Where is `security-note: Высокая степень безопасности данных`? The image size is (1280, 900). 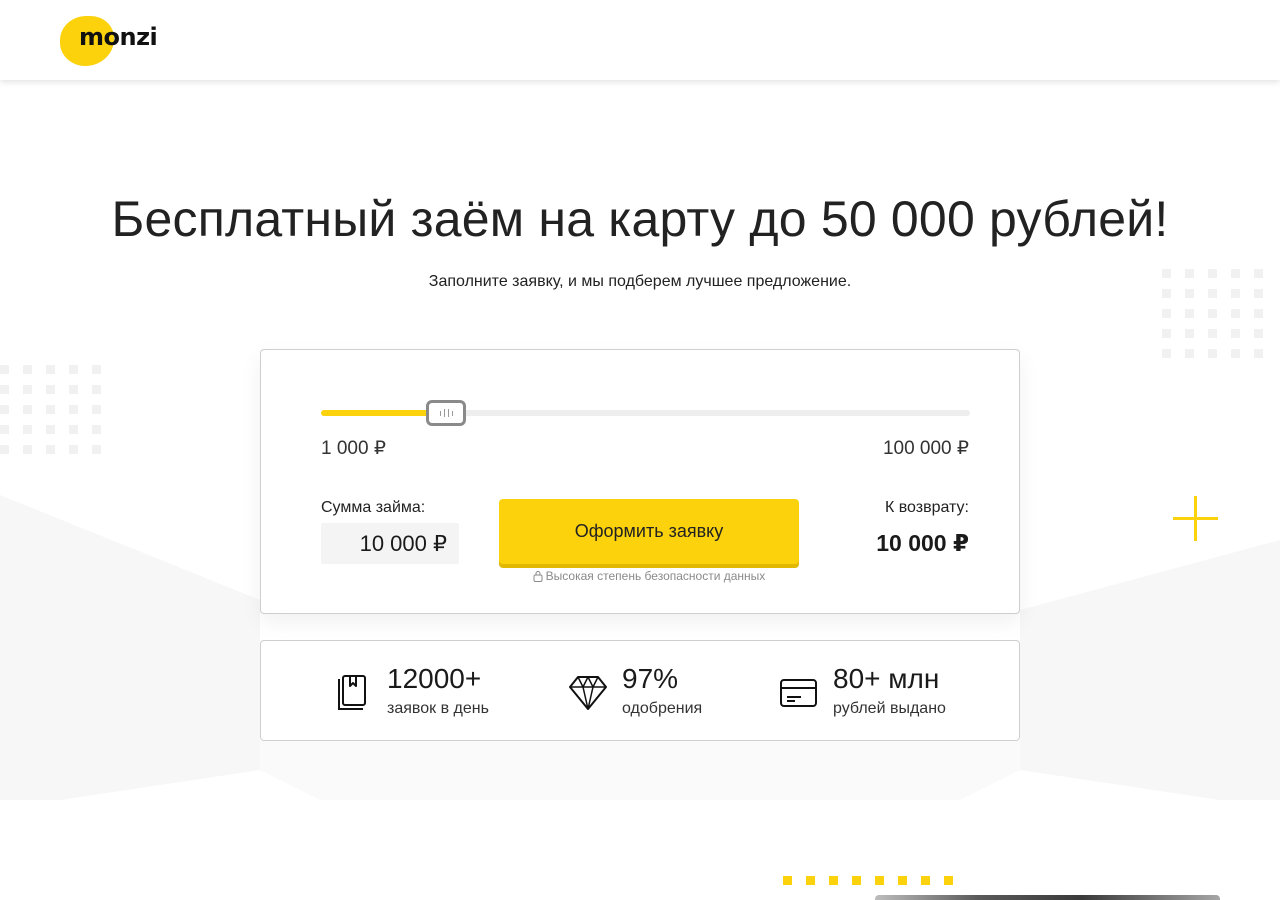 security-note: Высокая степень безопасности данных is located at coordinates (649, 576).